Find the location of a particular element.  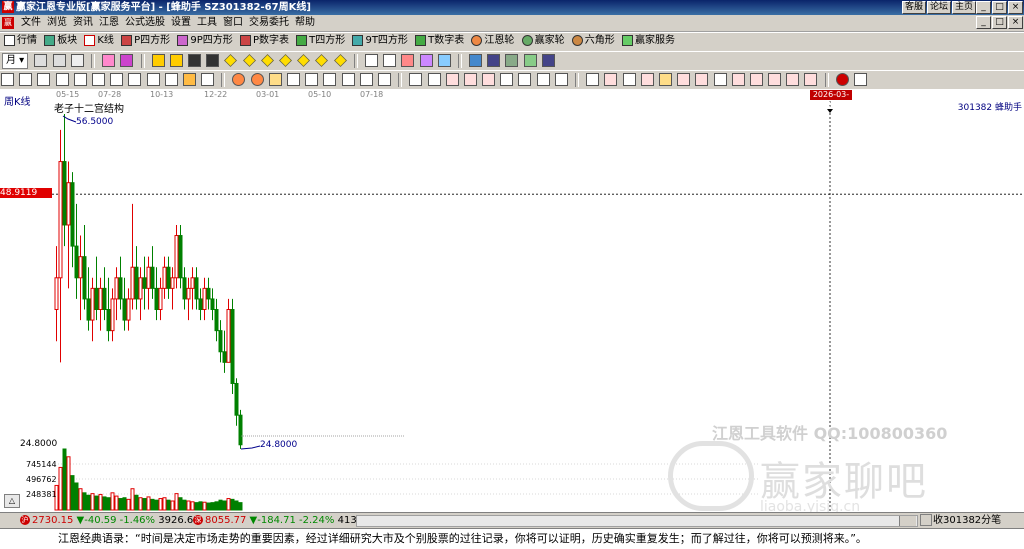

angle-icon is located at coordinates (507, 79).